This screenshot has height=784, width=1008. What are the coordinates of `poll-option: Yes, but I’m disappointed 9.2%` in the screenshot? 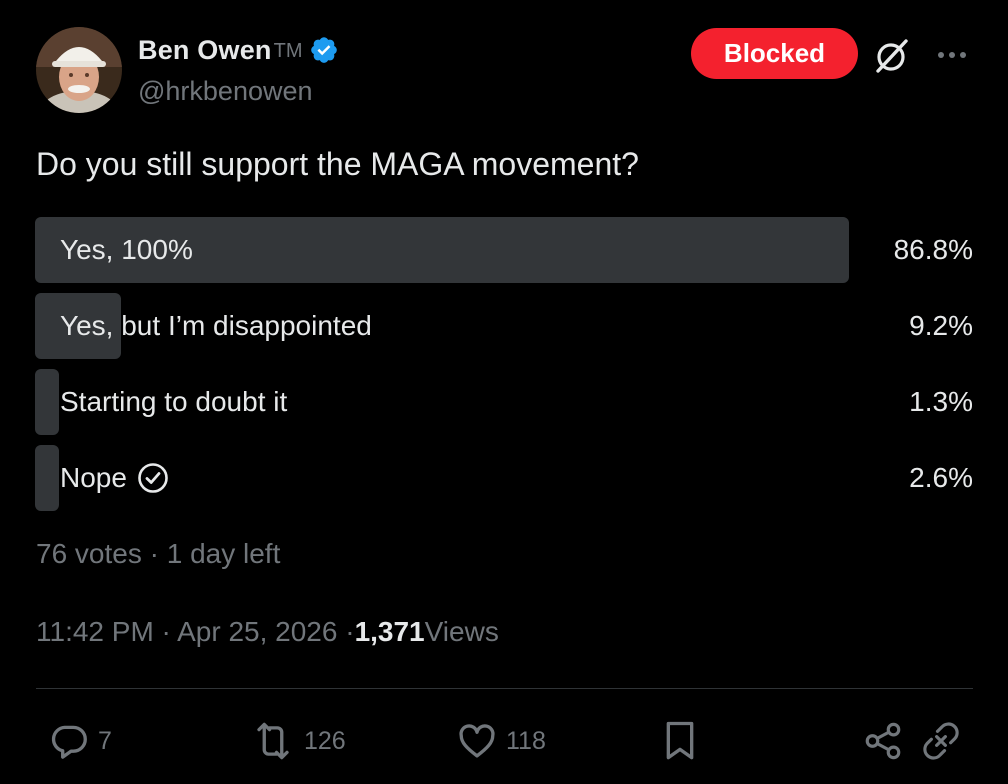 It's located at (504, 326).